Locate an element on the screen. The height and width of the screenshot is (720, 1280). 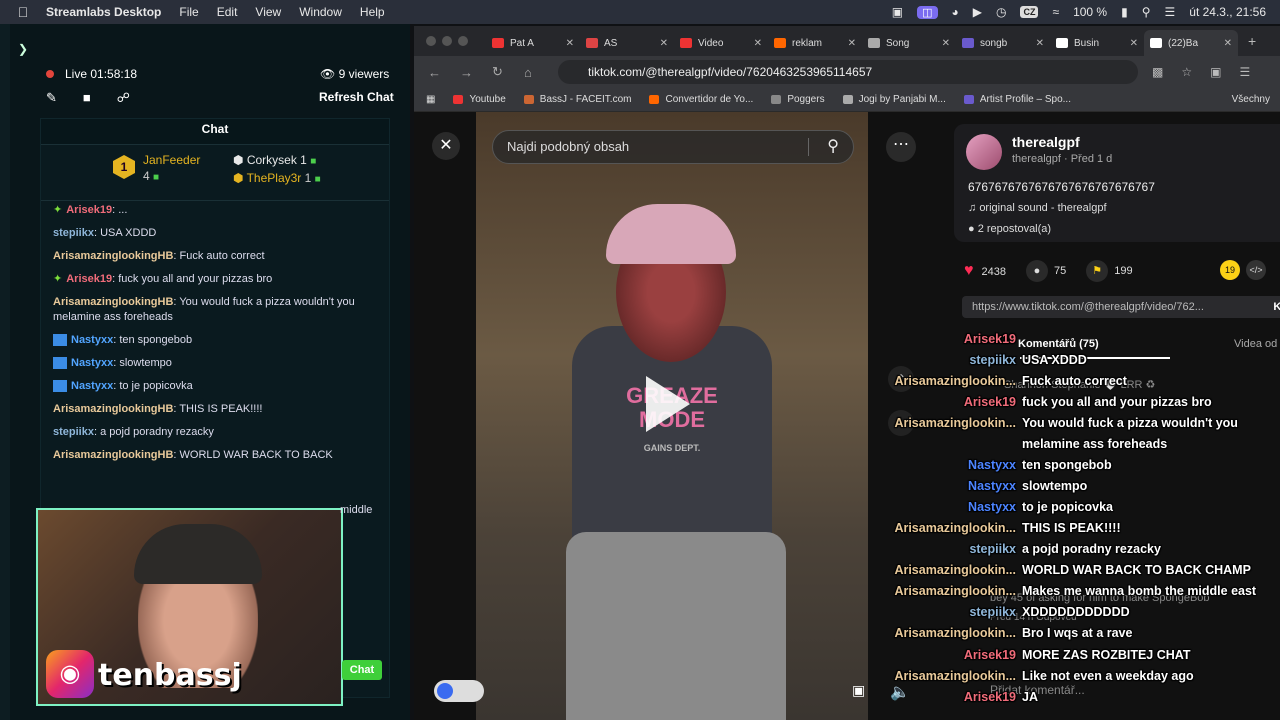
window-controls is located at coordinates (447, 41).